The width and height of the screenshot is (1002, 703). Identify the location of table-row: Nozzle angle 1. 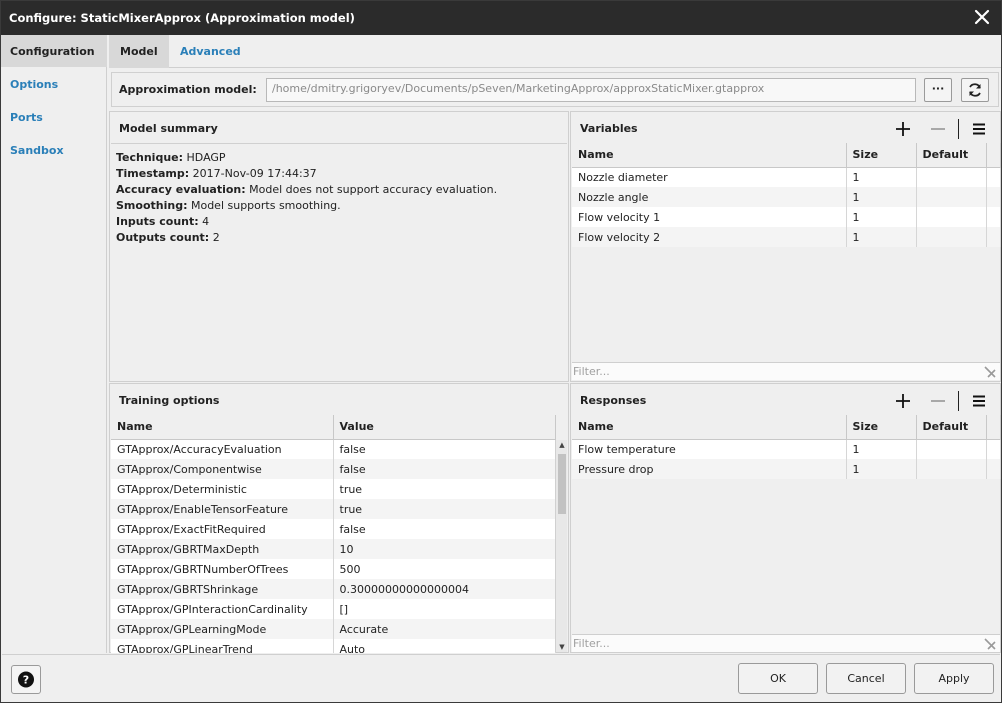
(786, 197).